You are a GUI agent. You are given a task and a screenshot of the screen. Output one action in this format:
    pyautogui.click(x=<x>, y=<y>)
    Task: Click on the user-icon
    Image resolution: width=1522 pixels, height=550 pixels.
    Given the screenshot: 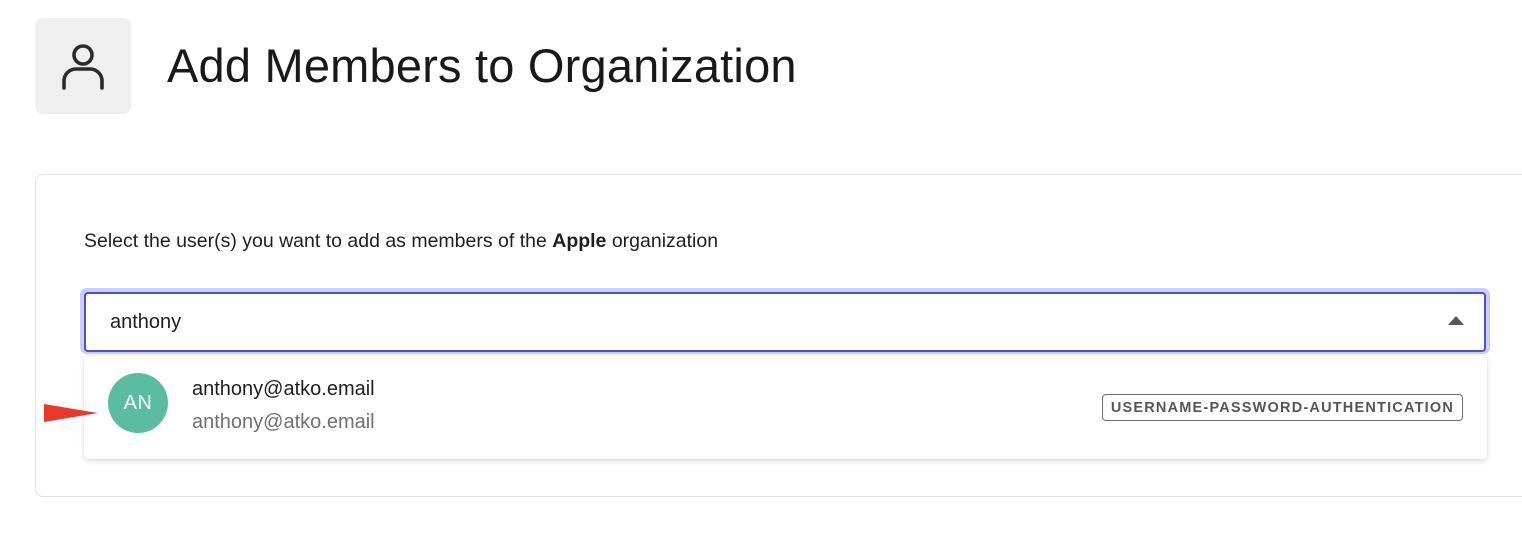 What is the action you would take?
    pyautogui.click(x=83, y=67)
    